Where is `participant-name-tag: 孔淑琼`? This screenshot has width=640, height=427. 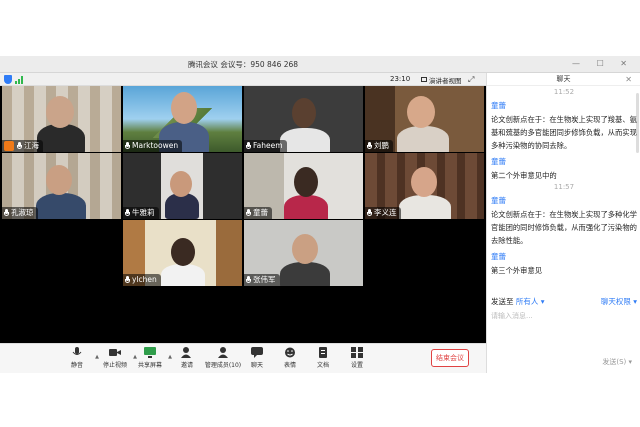
participant-name-tag: 孔淑琼 is located at coordinates (20, 213).